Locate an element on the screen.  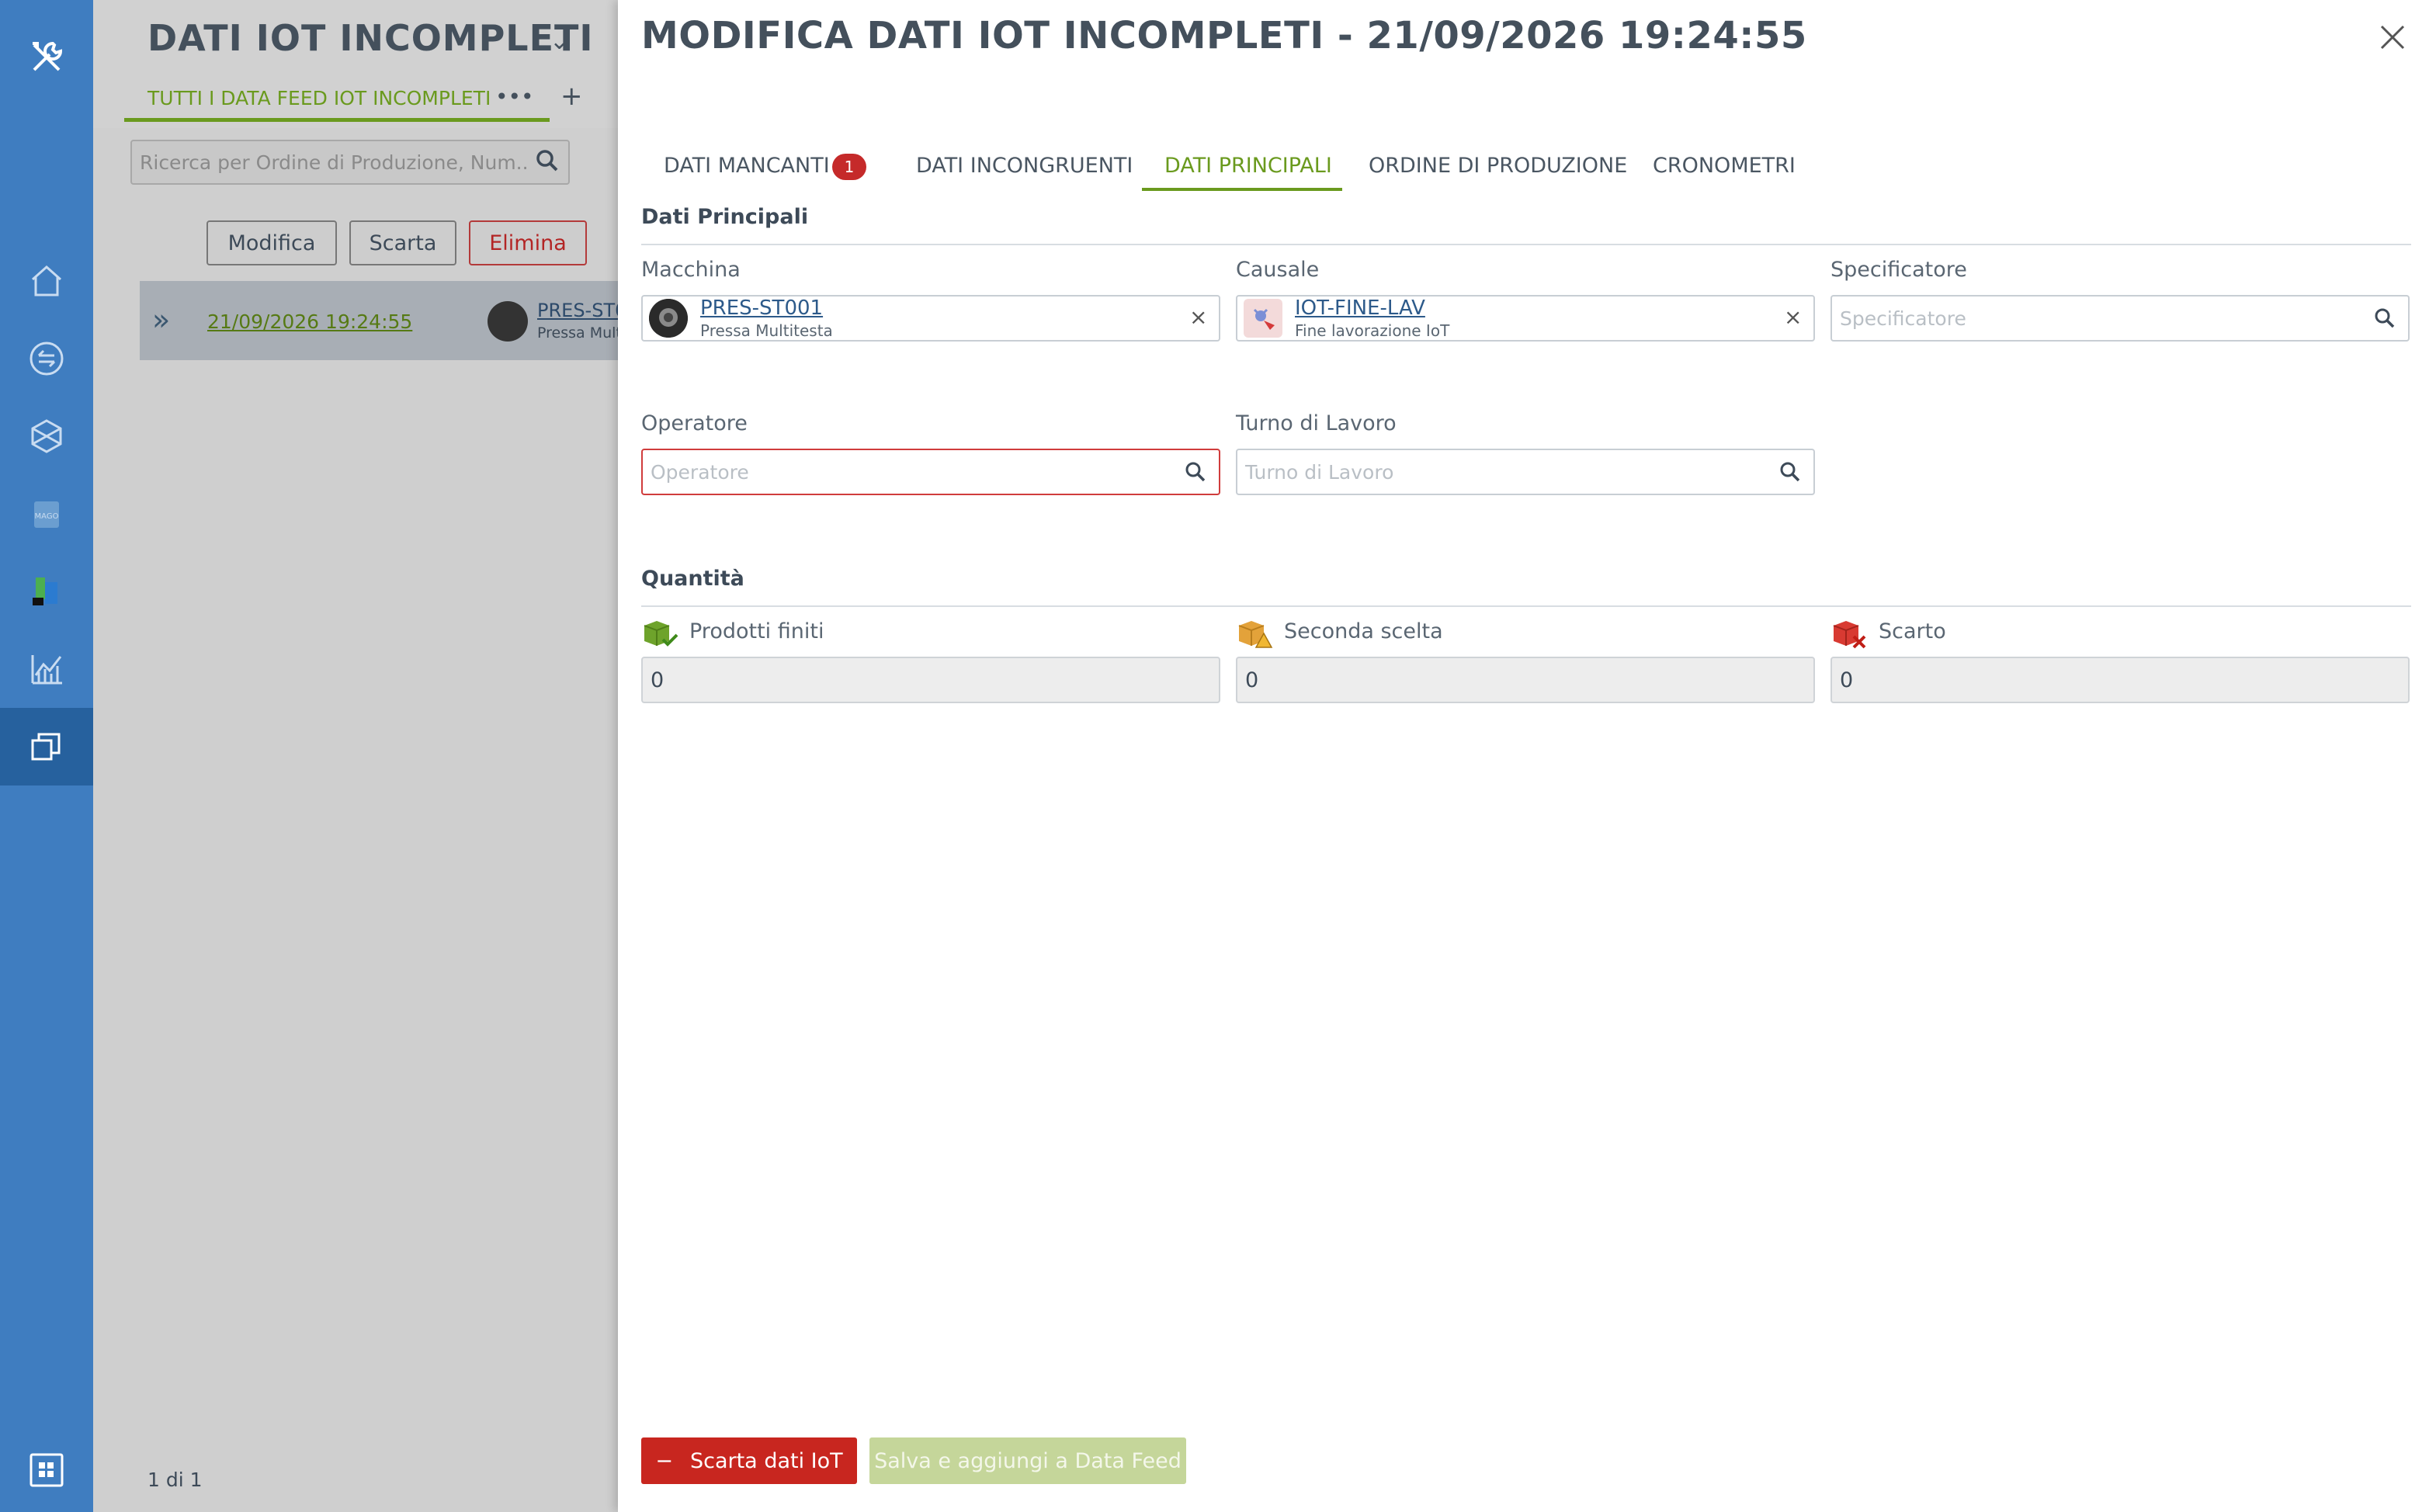
svg-text: MAGO is located at coordinates (47, 516).